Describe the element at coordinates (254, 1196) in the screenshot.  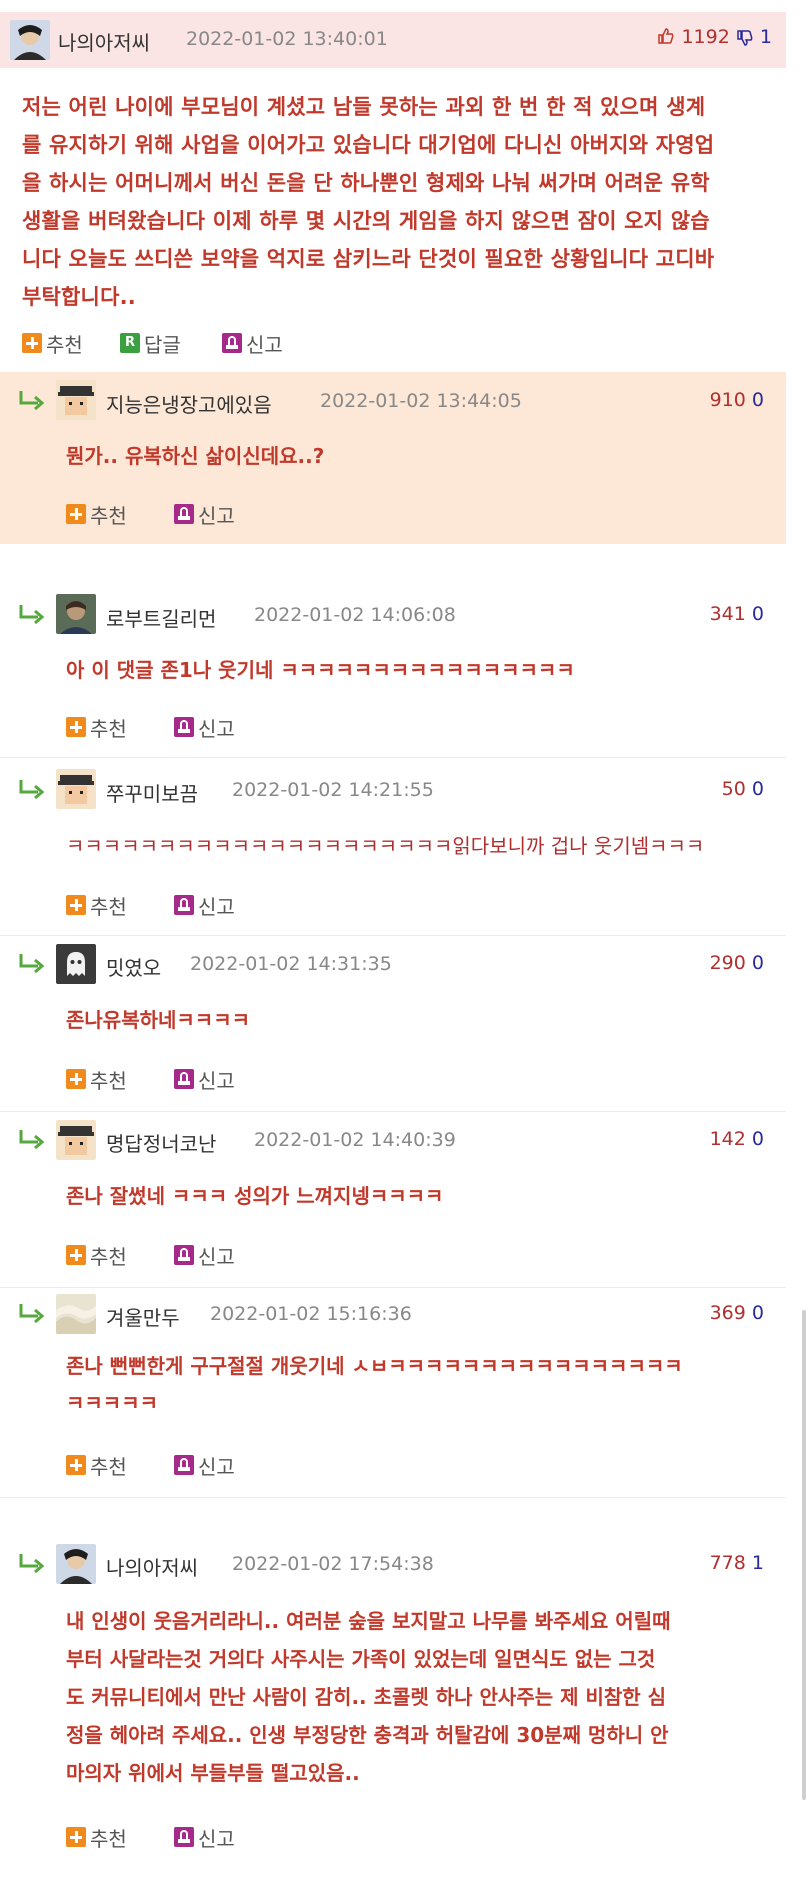
I see `comment-text: 존나 잘썼네 ㅋㅋㅋ 성의가 느껴지넹ㅋㅋㅋㅋ` at that location.